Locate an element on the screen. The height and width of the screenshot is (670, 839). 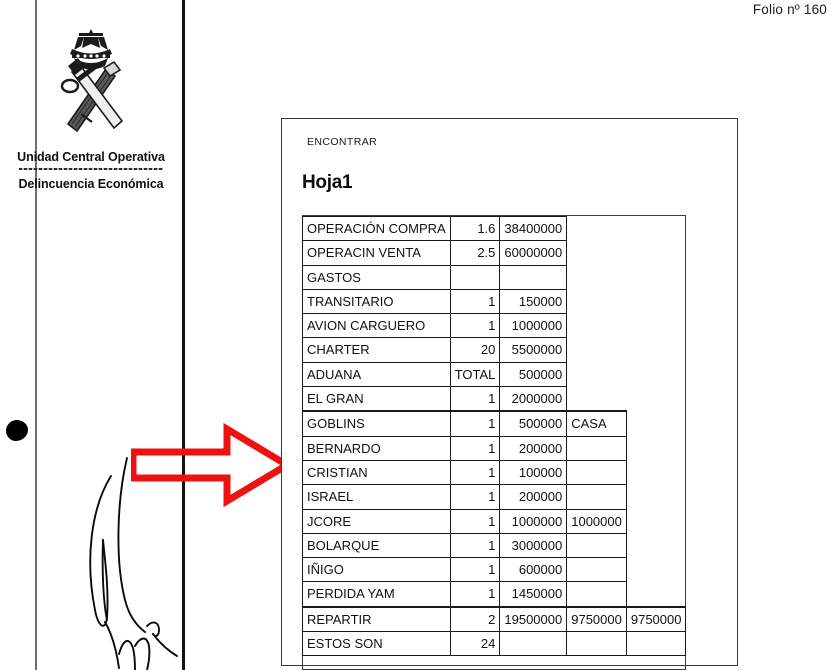
table-row: ESTOS SON 24 is located at coordinates (494, 644).